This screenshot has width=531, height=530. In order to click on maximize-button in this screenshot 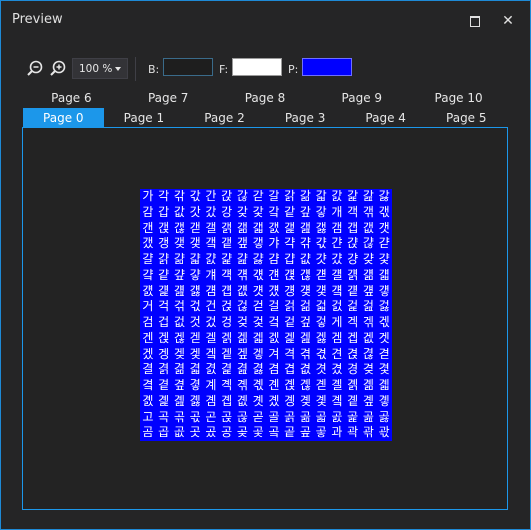, I will do `click(475, 21)`.